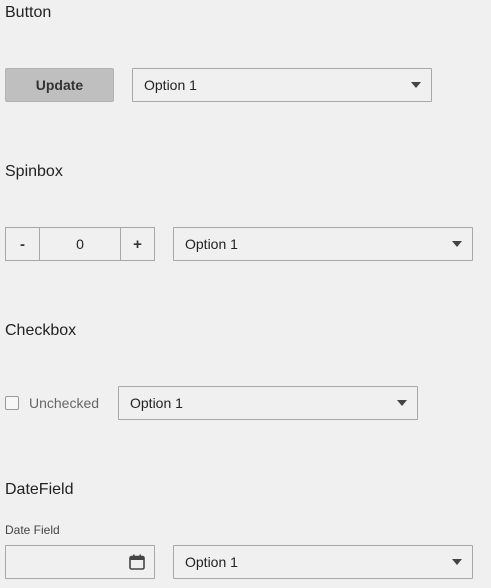  I want to click on date-field-caption: Date Field, so click(32, 530).